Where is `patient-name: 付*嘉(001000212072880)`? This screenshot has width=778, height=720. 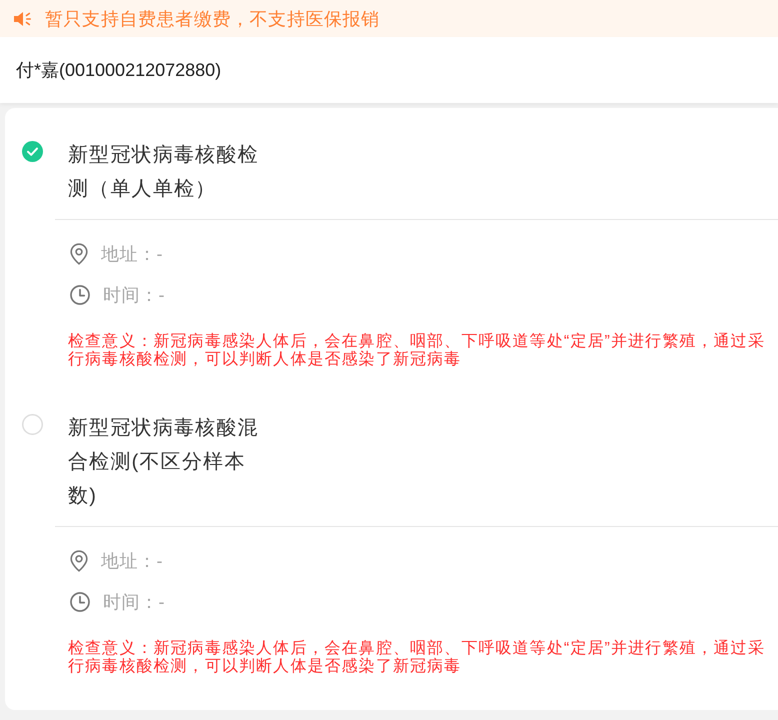
patient-name: 付*嘉(001000212072880) is located at coordinates (119, 70).